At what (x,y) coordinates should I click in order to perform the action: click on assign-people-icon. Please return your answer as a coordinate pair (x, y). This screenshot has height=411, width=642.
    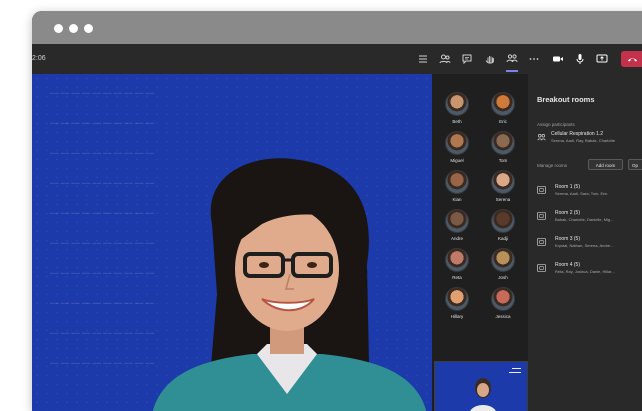
    Looking at the image, I should click on (541, 137).